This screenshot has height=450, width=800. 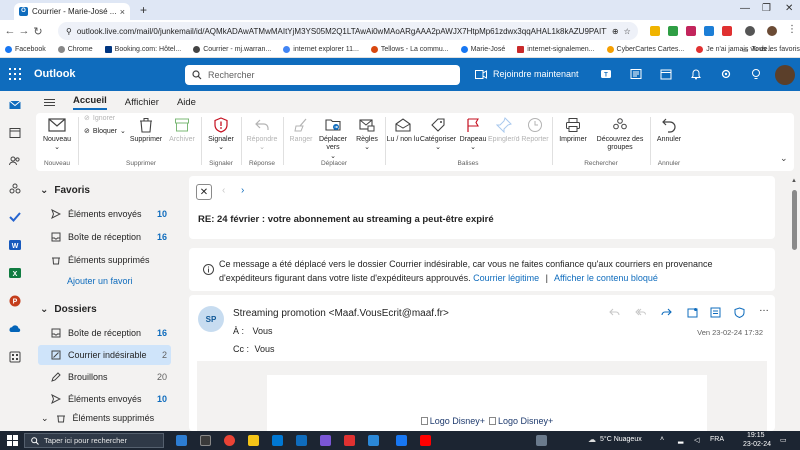 What do you see at coordinates (333, 139) in the screenshot?
I see `move-to-button: Déplacer vers ⌄` at bounding box center [333, 139].